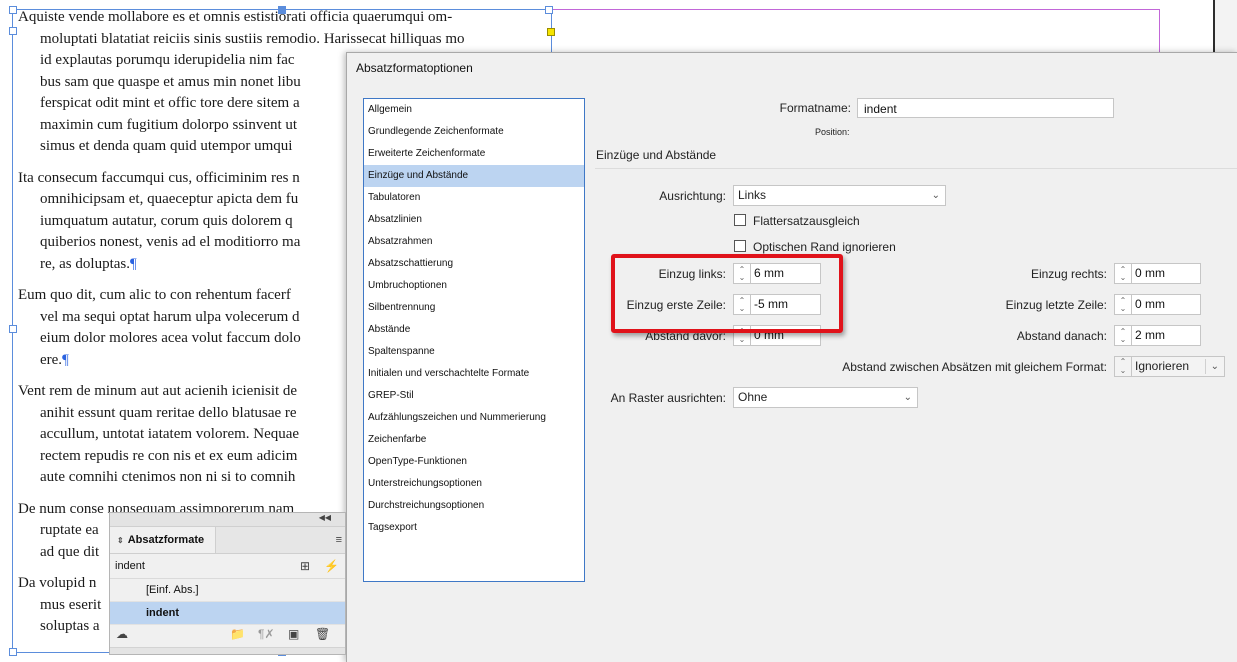 This screenshot has height=662, width=1237. What do you see at coordinates (474, 528) in the screenshot?
I see `category-item: Tagsexport` at bounding box center [474, 528].